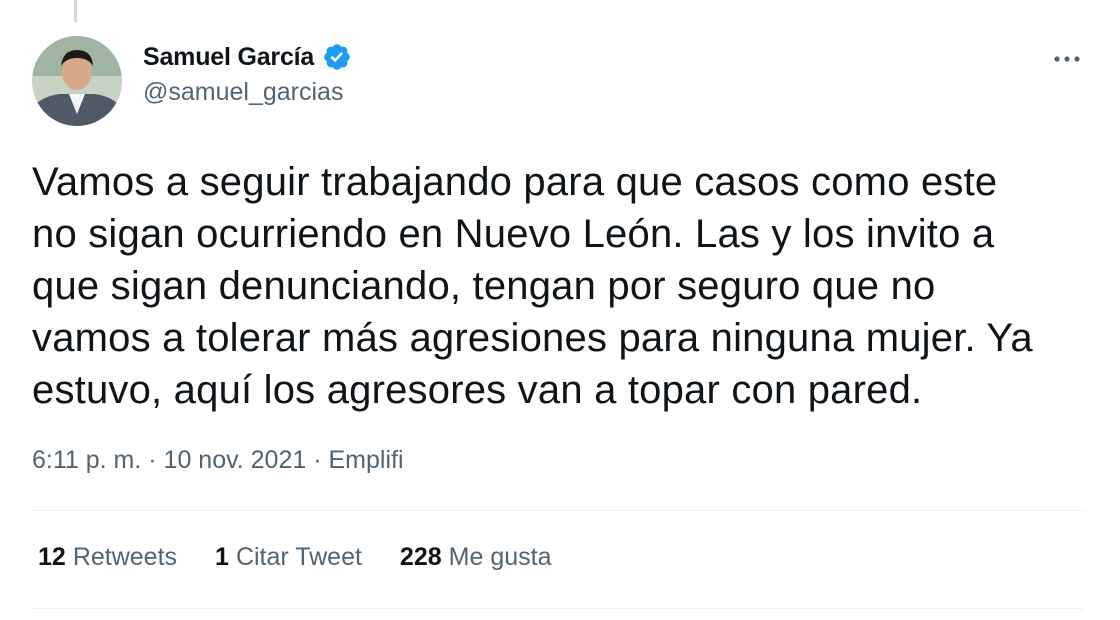 This screenshot has height=620, width=1120. I want to click on tweet-time: 6:11 p. m., so click(86, 460).